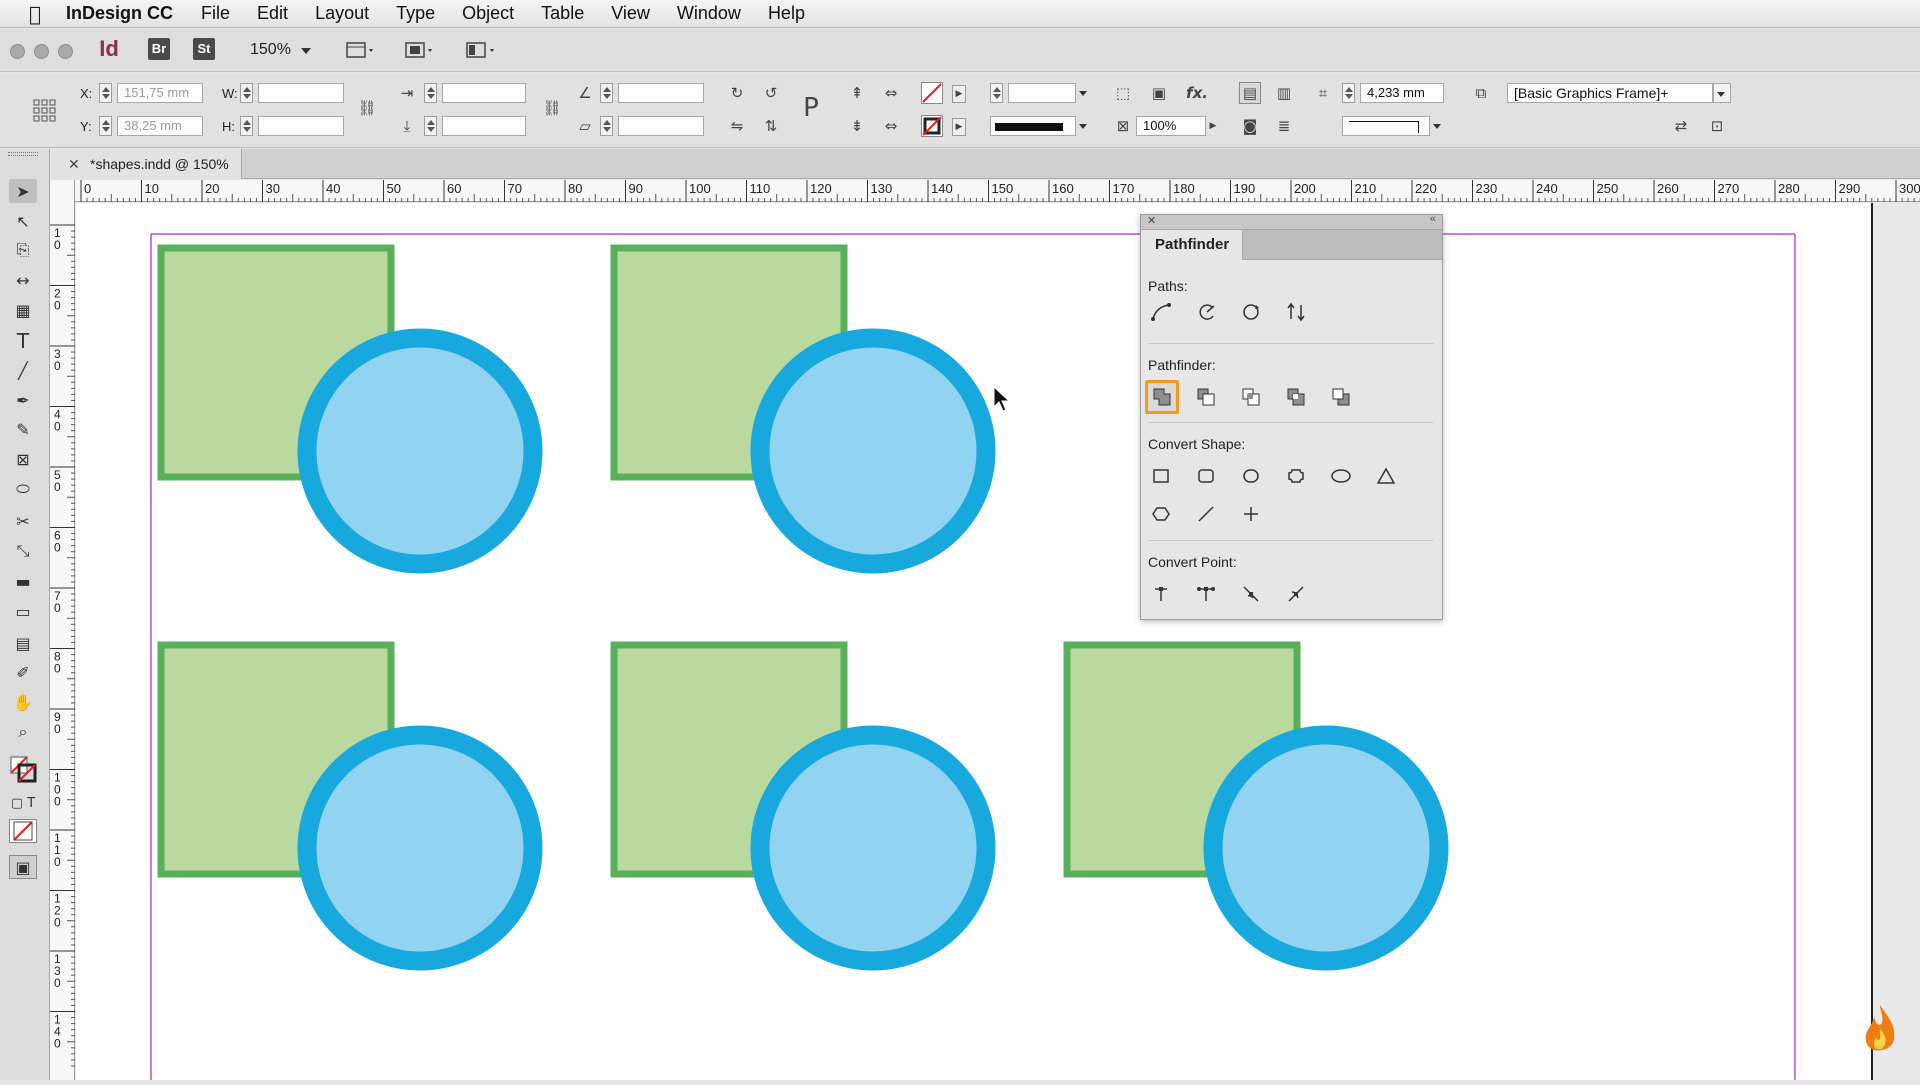 Image resolution: width=1920 pixels, height=1085 pixels. I want to click on screen-mode-tool-icon: ▣, so click(23, 867).